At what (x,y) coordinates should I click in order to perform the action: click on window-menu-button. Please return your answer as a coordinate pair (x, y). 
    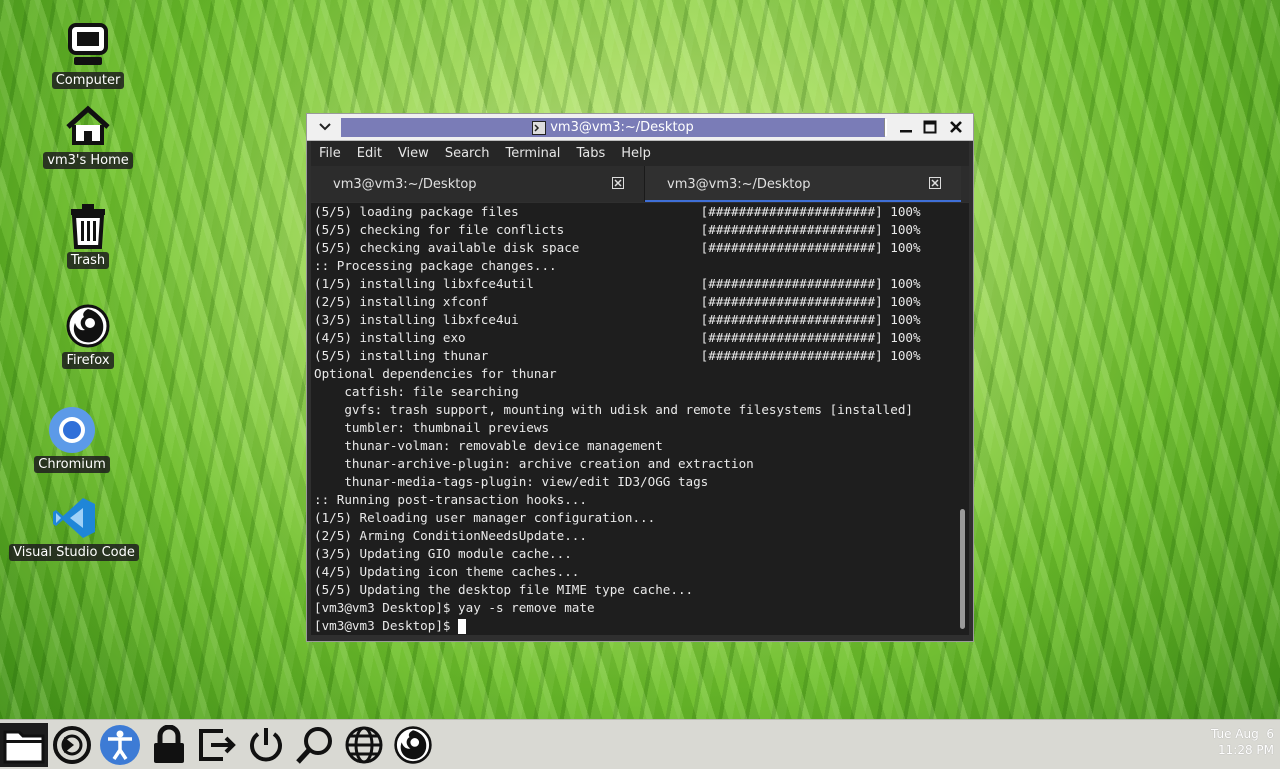
    Looking at the image, I should click on (325, 127).